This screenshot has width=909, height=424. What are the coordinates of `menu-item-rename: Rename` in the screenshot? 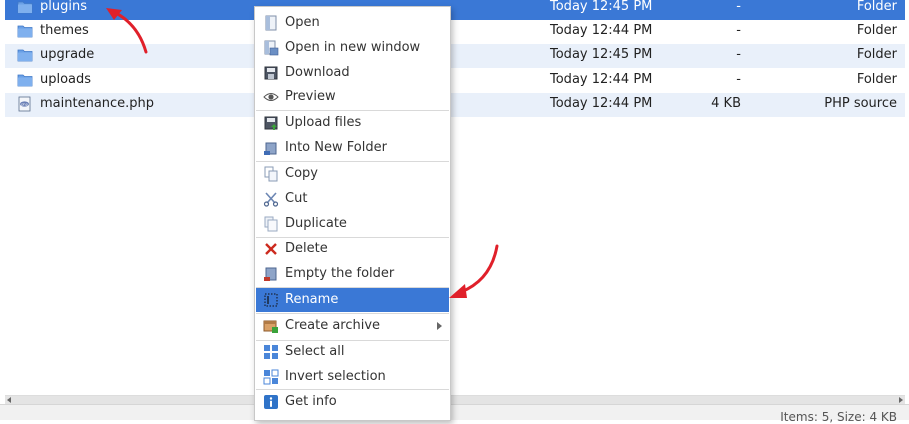 It's located at (352, 300).